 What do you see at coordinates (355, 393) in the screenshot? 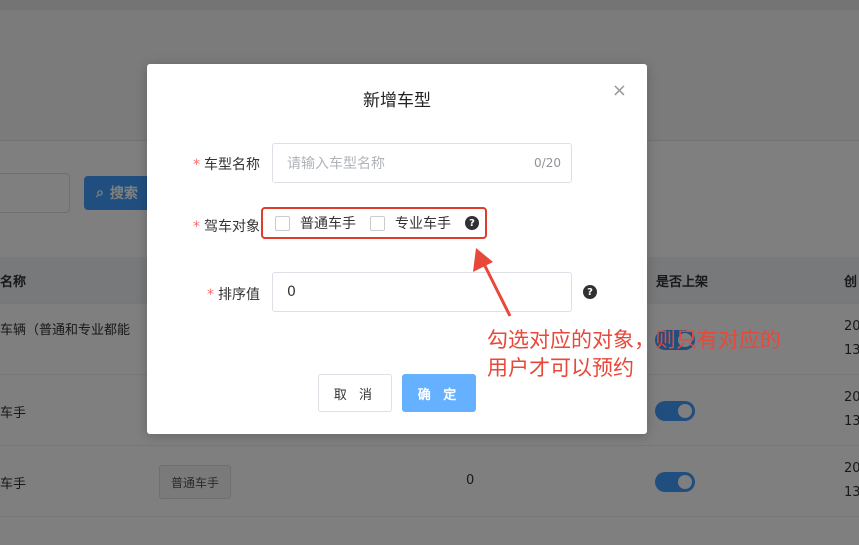
I see `cancel-button: 取 消` at bounding box center [355, 393].